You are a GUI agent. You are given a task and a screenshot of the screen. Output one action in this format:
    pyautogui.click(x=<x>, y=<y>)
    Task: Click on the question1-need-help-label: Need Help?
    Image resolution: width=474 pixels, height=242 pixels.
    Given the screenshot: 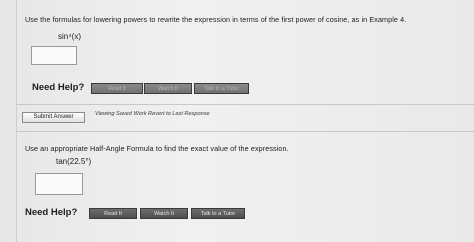 What is the action you would take?
    pyautogui.click(x=58, y=87)
    